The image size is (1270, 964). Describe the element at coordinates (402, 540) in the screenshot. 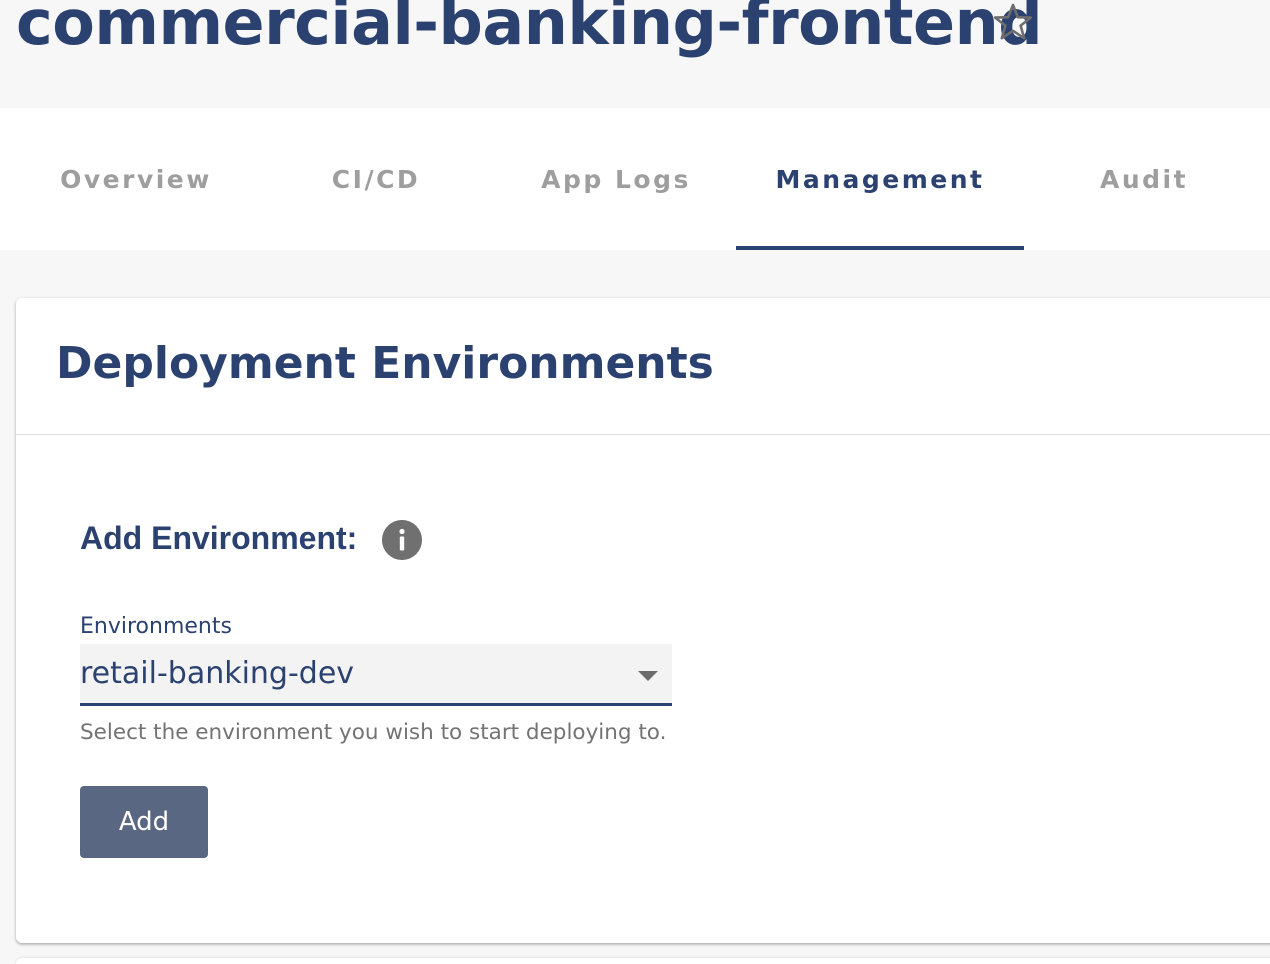

I see `info-icon` at that location.